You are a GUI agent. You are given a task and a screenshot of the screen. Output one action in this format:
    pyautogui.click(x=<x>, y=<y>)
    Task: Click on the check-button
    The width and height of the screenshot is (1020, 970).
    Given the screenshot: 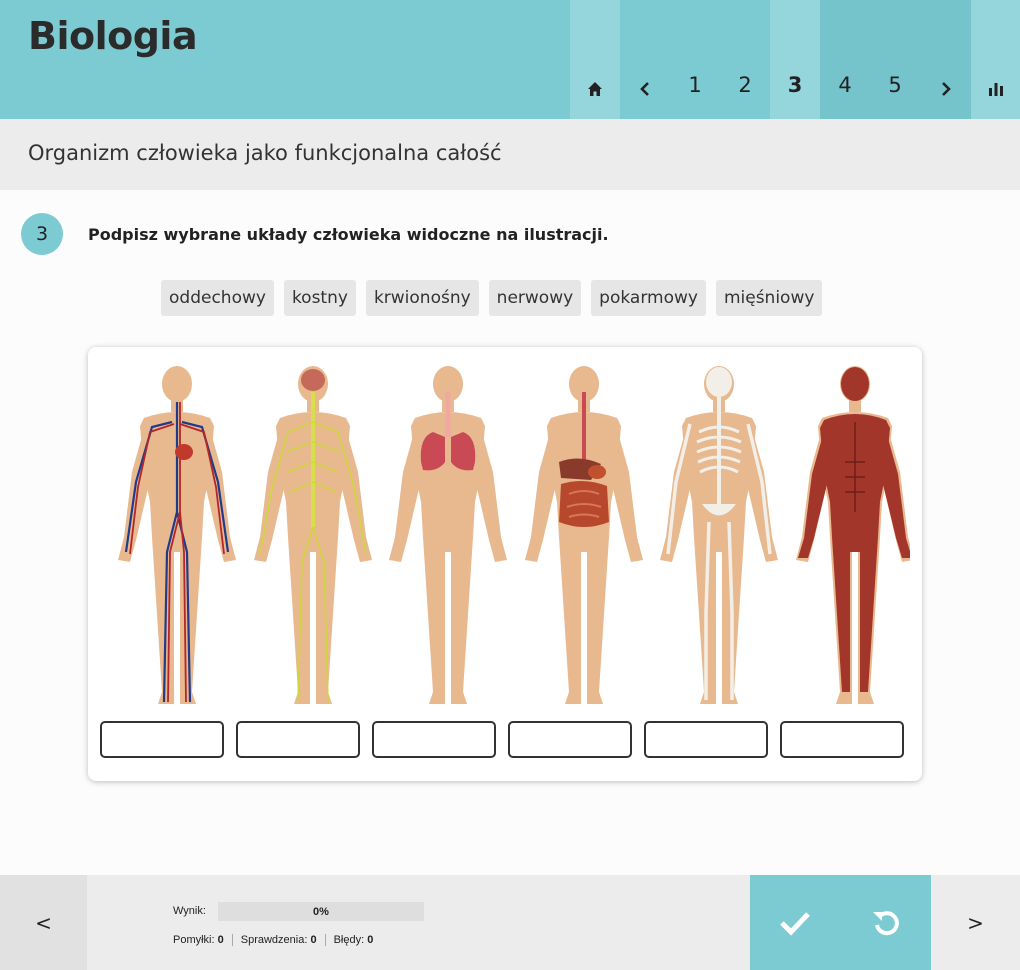 What is the action you would take?
    pyautogui.click(x=795, y=922)
    